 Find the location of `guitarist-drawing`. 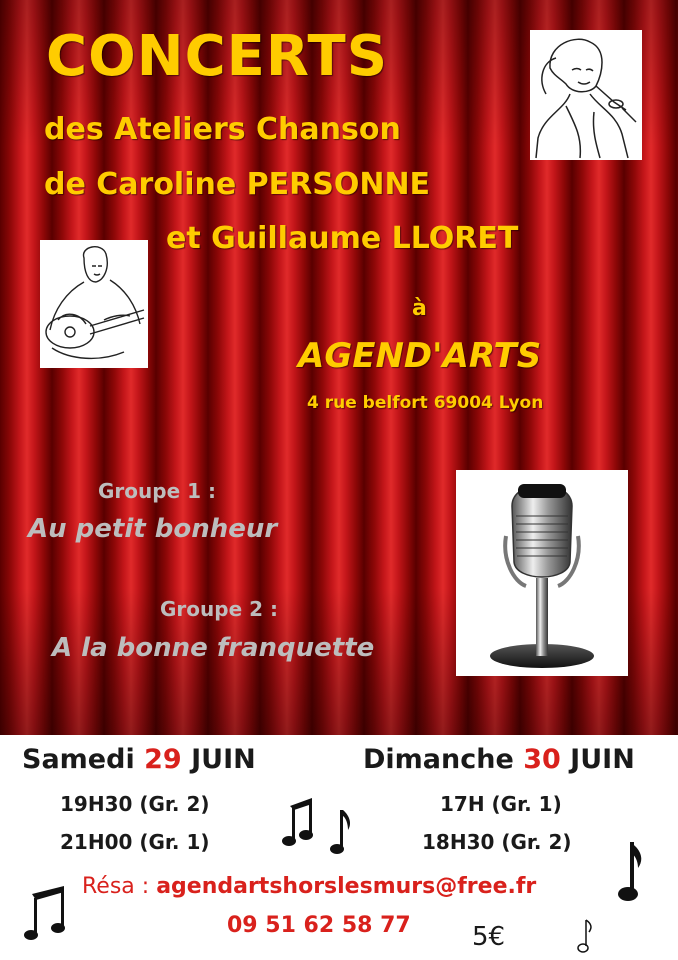

guitarist-drawing is located at coordinates (94, 304).